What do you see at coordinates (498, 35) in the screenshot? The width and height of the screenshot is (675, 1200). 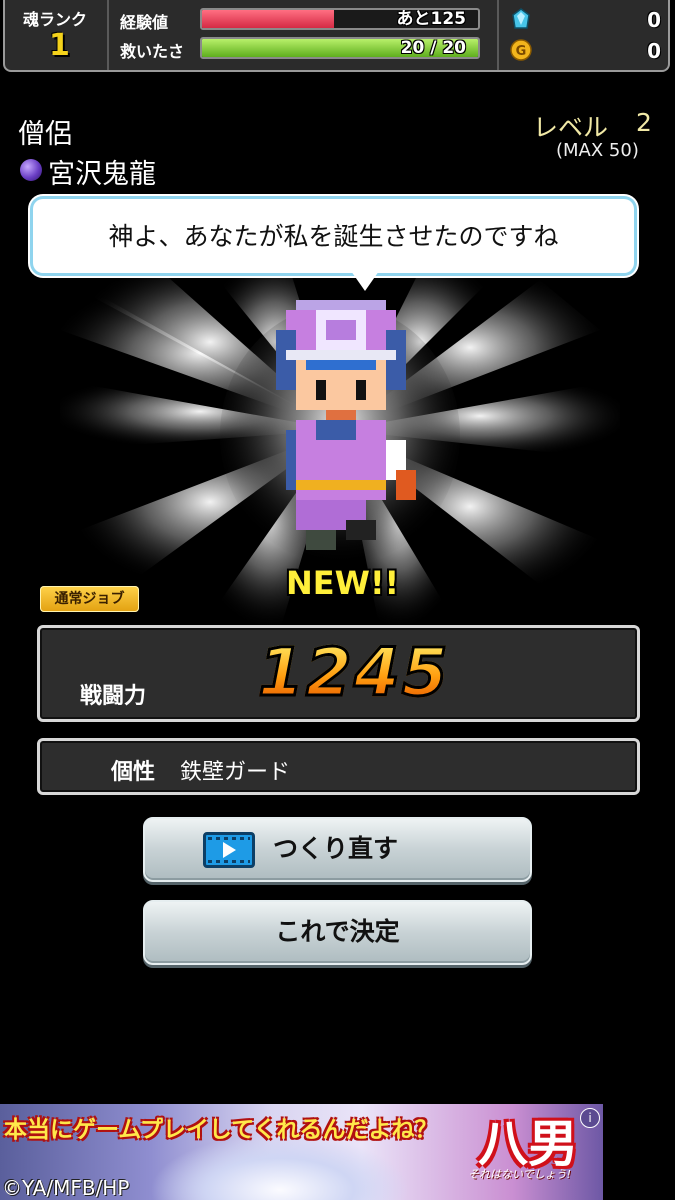 I see `status-divider` at bounding box center [498, 35].